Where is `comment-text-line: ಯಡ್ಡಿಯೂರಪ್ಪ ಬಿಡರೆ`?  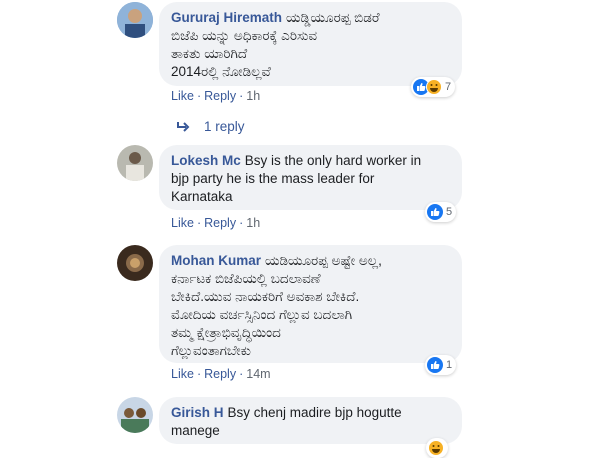
comment-text-line: ಯಡ್ಡಿಯೂರಪ್ಪ ಬಿಡರೆ is located at coordinates (333, 17).